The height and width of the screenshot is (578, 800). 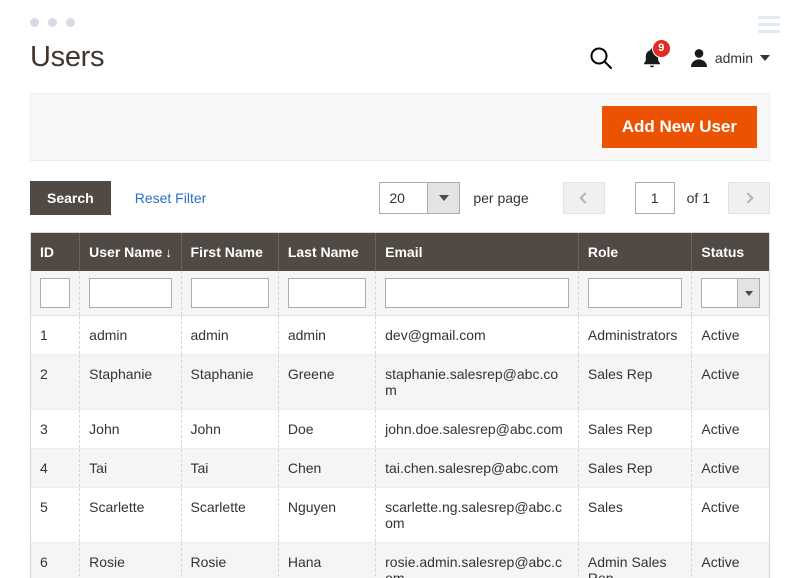 I want to click on window-dots, so click(x=52, y=22).